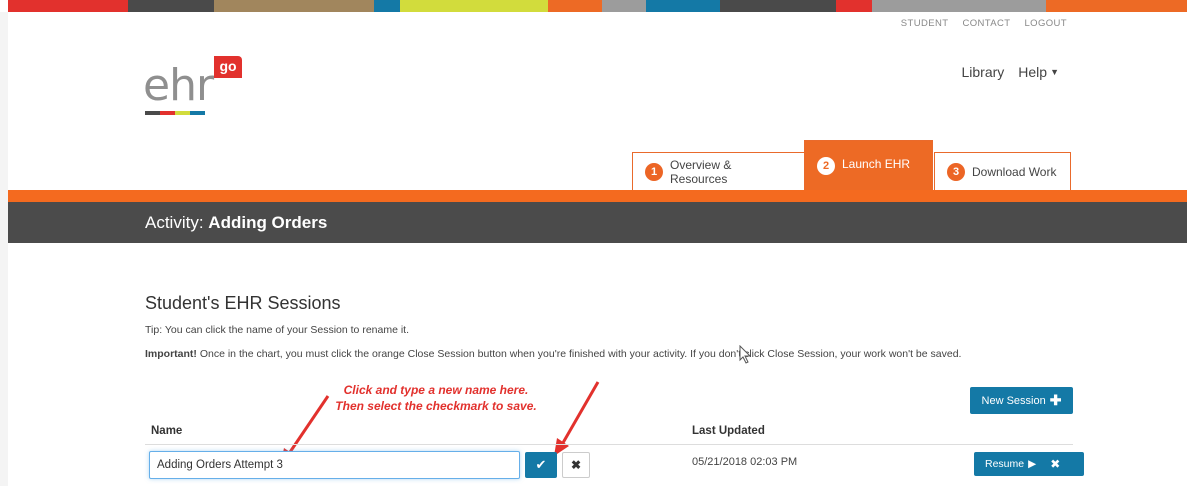 This screenshot has height=486, width=1187. I want to click on step-number-badge: 3, so click(956, 171).